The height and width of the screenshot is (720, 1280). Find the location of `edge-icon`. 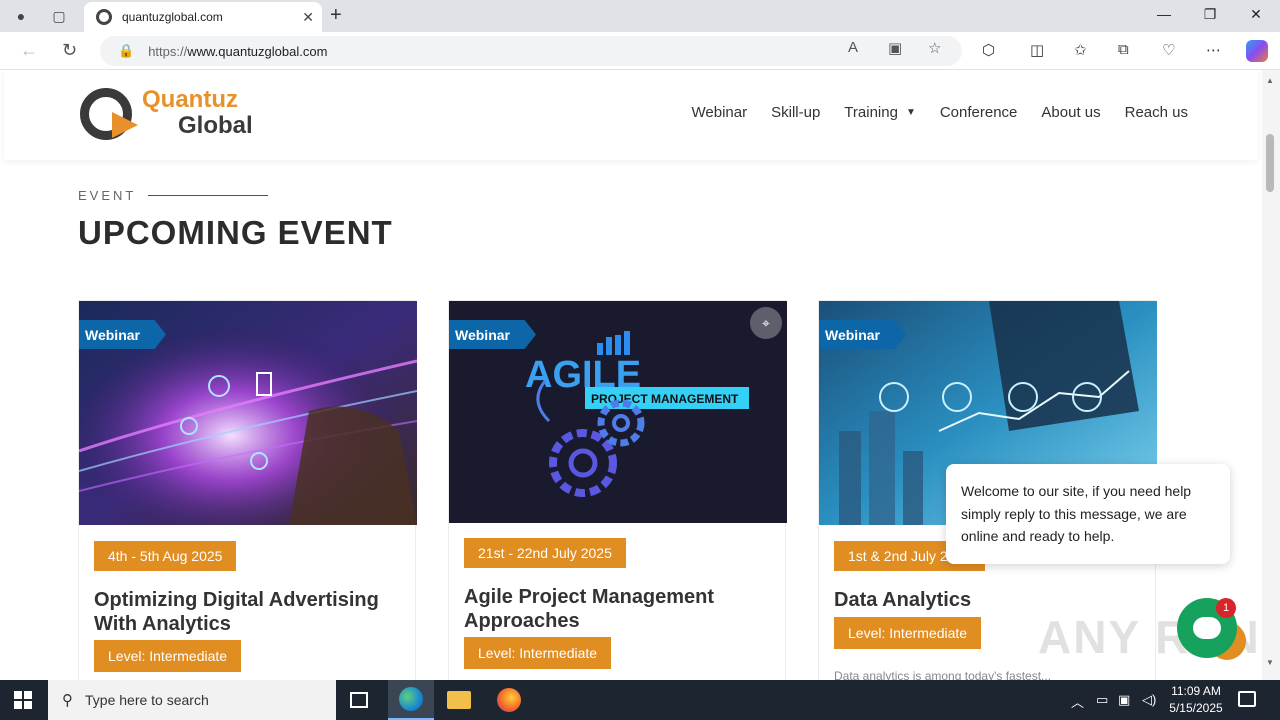

edge-icon is located at coordinates (411, 699).